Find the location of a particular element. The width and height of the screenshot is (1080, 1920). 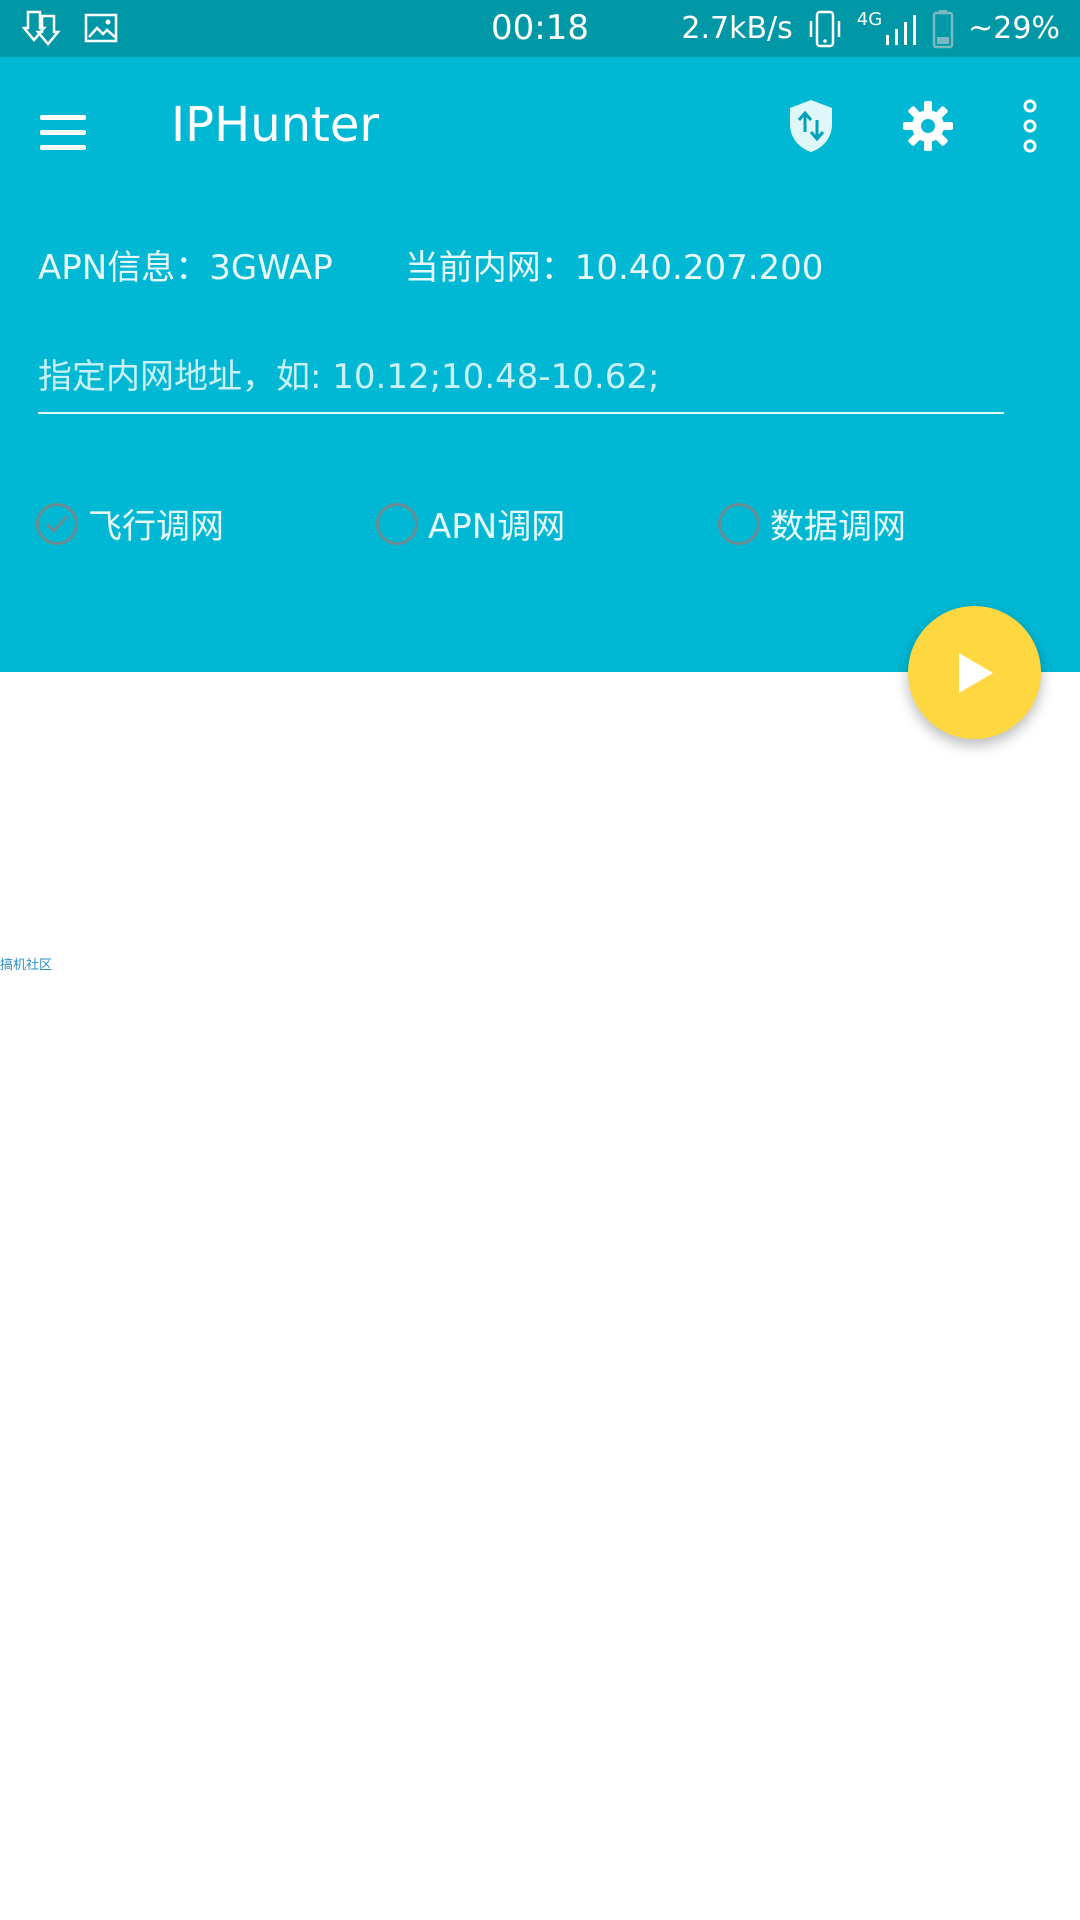

network-type: 4G is located at coordinates (869, 19).